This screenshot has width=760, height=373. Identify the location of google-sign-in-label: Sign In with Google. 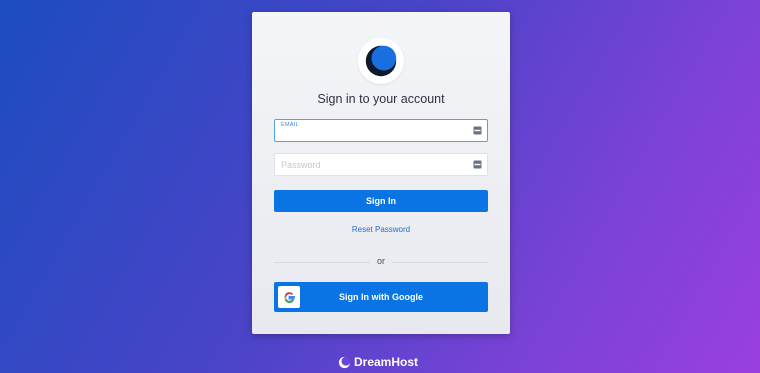
(381, 297).